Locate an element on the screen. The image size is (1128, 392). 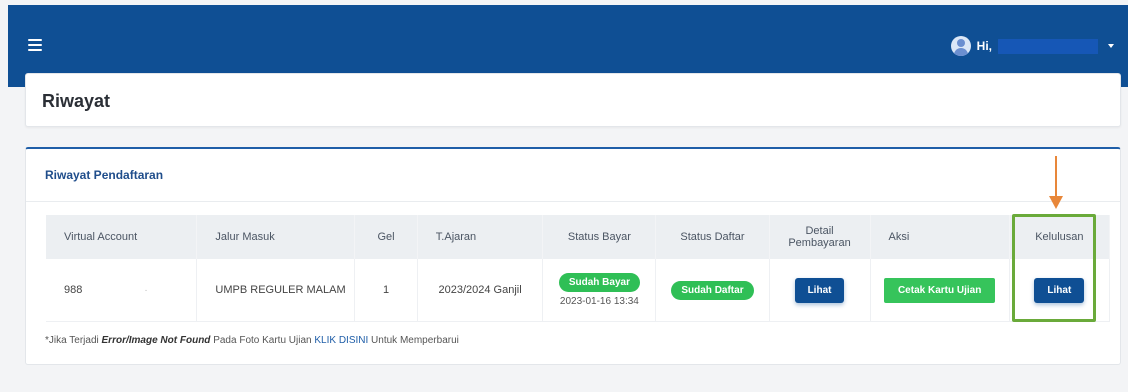
caret-down-icon is located at coordinates (1111, 46).